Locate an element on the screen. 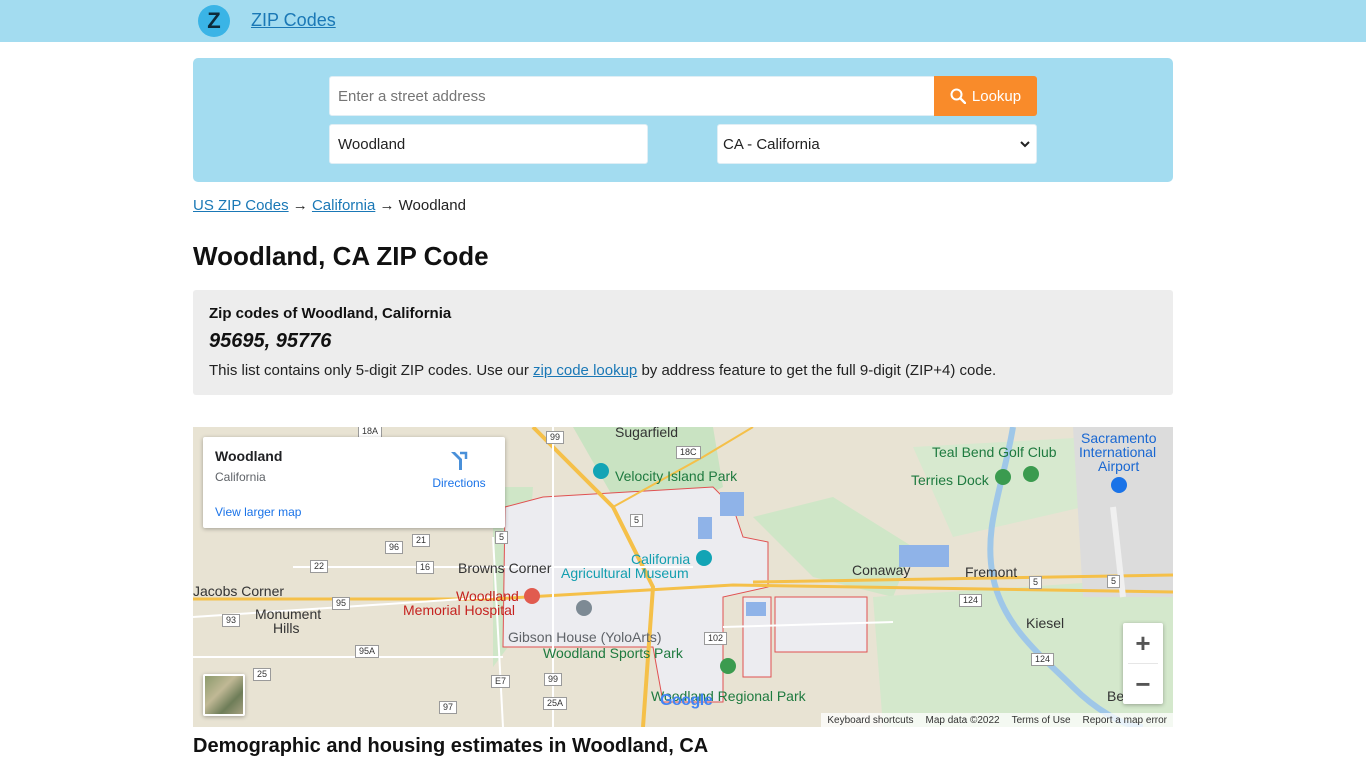 This screenshot has height=768, width=1366. map-label-sports-park: Woodland Sports Park is located at coordinates (613, 653).